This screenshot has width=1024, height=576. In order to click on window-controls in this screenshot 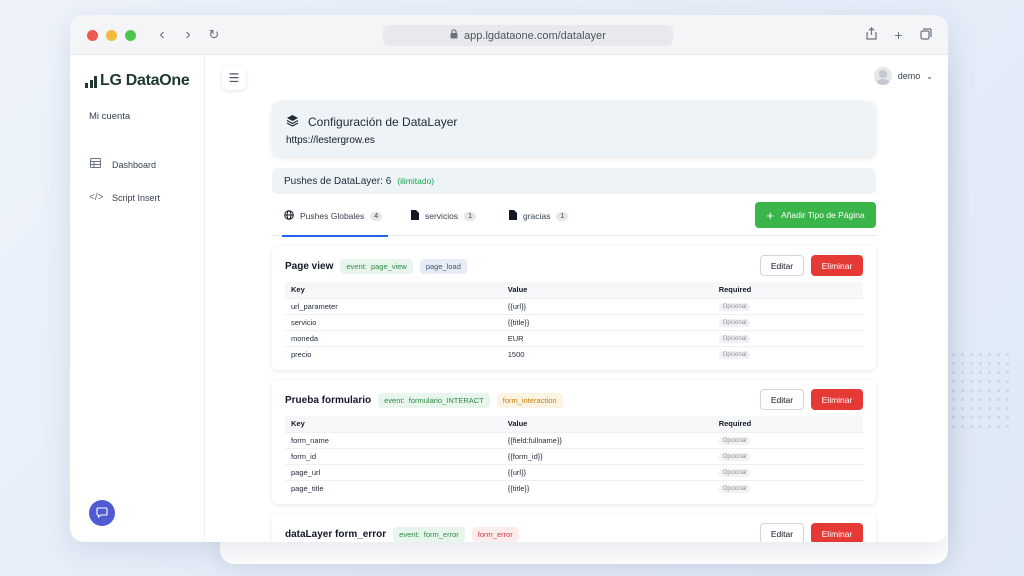, I will do `click(111, 35)`.